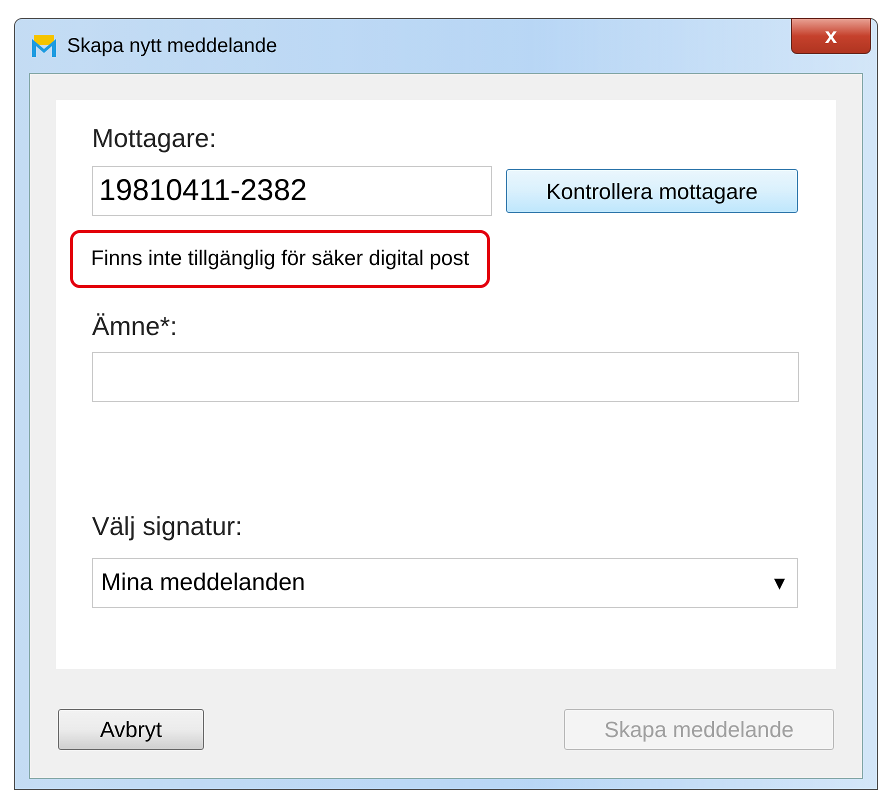 The height and width of the screenshot is (794, 881). Describe the element at coordinates (172, 46) in the screenshot. I see `window-title: Skapa nytt meddelande` at that location.